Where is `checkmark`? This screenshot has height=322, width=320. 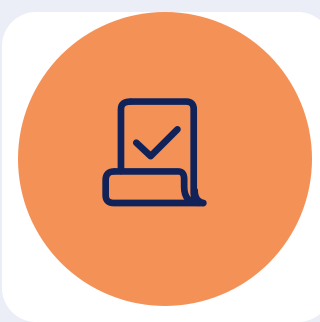 checkmark is located at coordinates (156, 142).